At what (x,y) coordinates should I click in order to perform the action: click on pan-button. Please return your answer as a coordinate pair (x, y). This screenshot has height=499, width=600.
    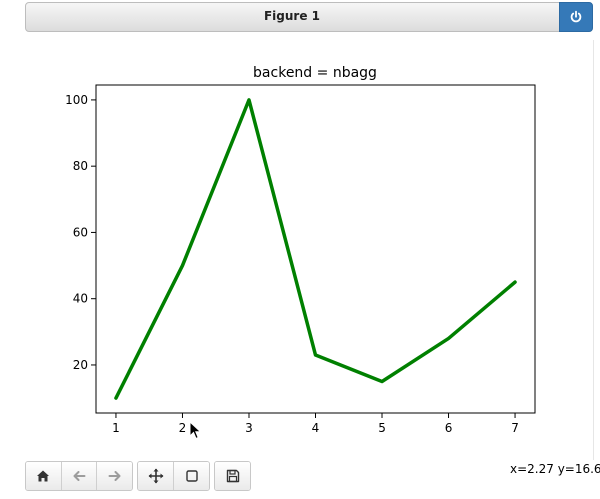
    Looking at the image, I should click on (156, 476).